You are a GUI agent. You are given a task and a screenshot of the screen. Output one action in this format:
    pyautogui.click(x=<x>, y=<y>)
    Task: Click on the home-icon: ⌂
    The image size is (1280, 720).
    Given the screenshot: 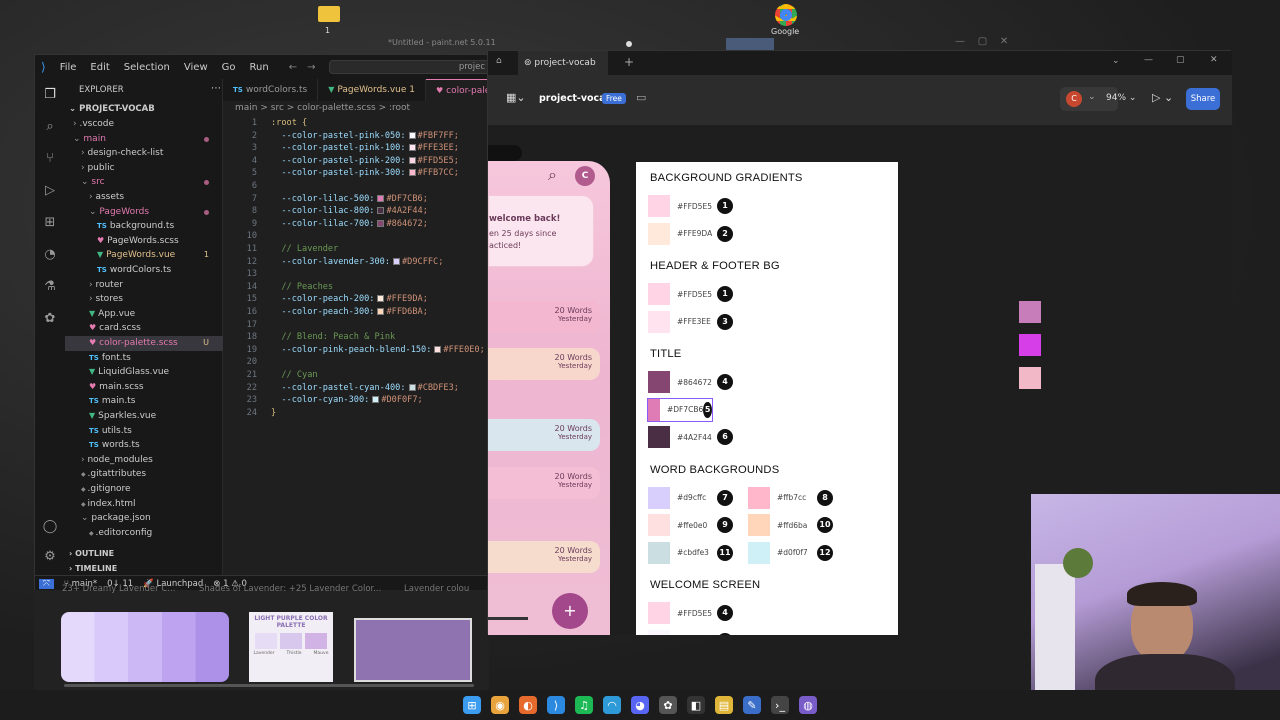 What is the action you would take?
    pyautogui.click(x=499, y=61)
    